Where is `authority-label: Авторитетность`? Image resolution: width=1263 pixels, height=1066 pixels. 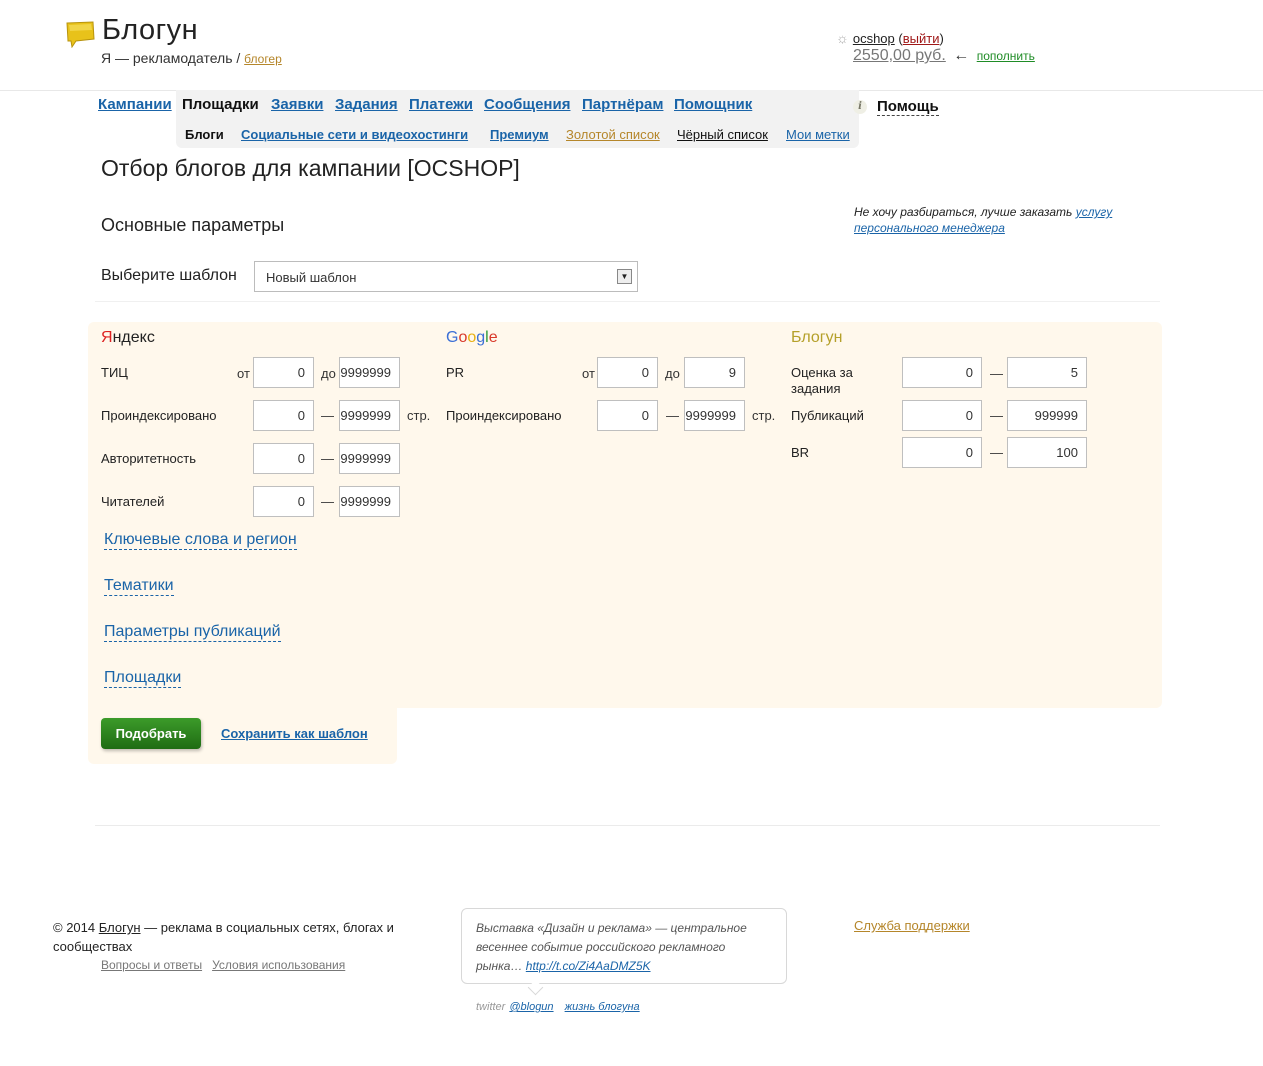 authority-label: Авторитетность is located at coordinates (149, 458).